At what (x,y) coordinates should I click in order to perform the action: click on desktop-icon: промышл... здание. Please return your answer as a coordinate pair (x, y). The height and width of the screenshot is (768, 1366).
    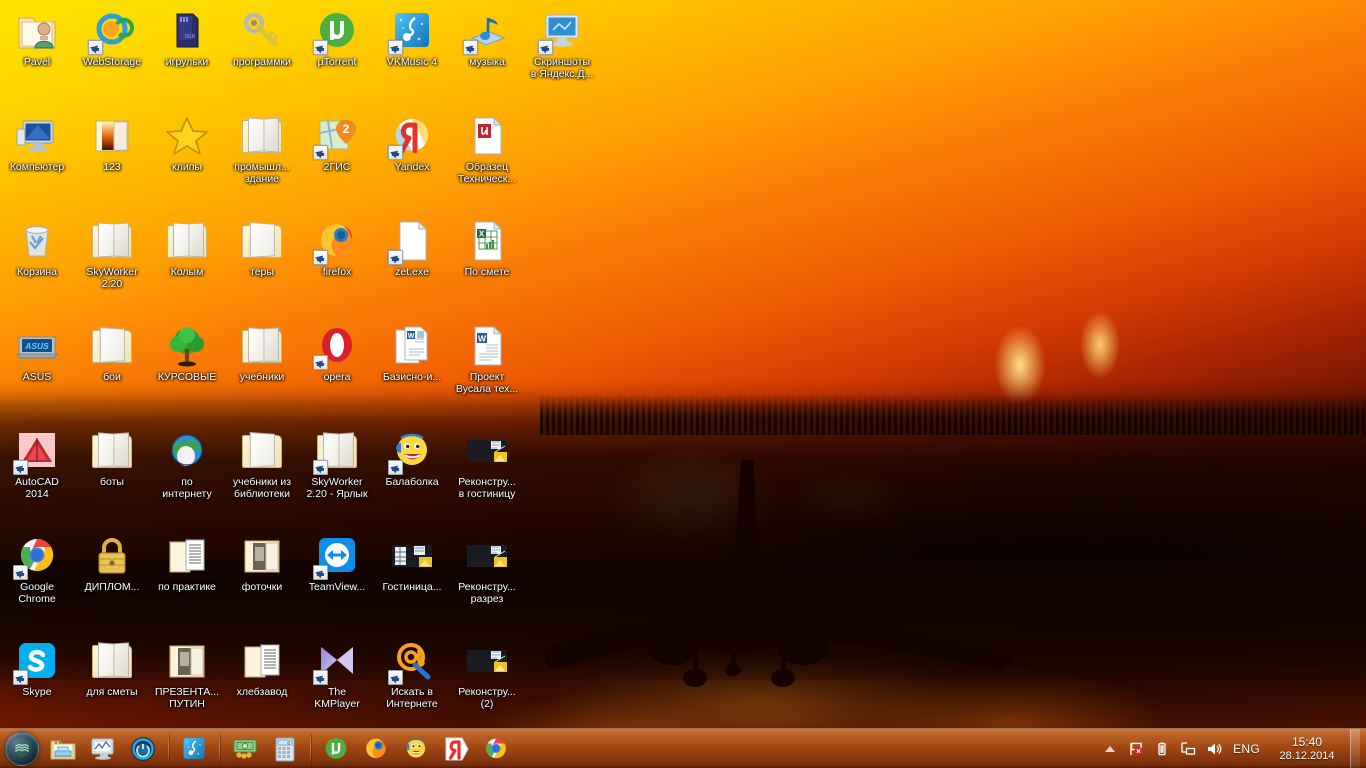
    Looking at the image, I should click on (262, 149).